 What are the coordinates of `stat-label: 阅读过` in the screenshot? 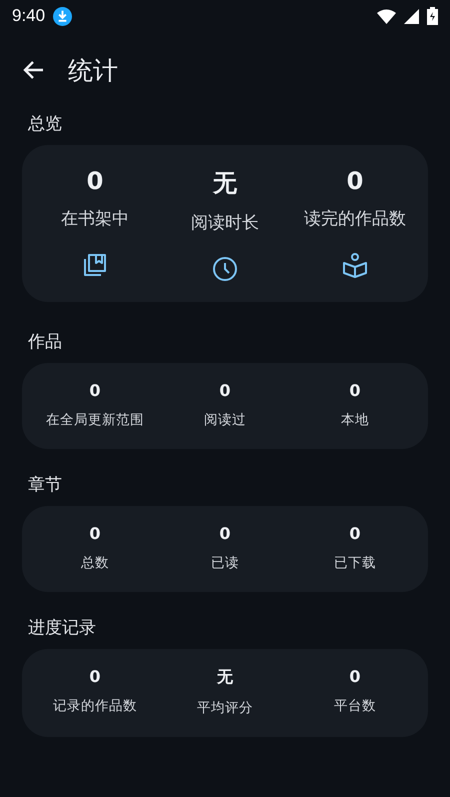 It's located at (225, 420).